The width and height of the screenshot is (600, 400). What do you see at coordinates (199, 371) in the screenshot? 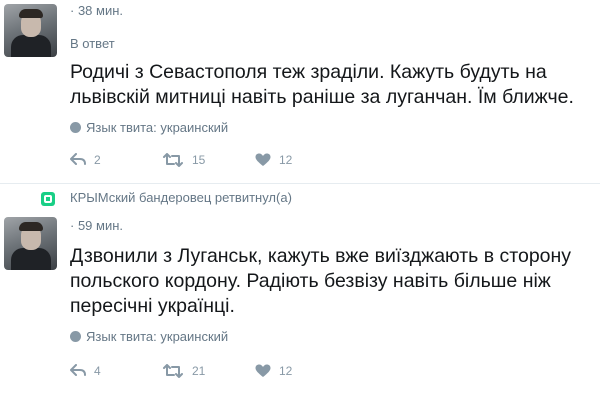
I see `retweet-count: 21` at bounding box center [199, 371].